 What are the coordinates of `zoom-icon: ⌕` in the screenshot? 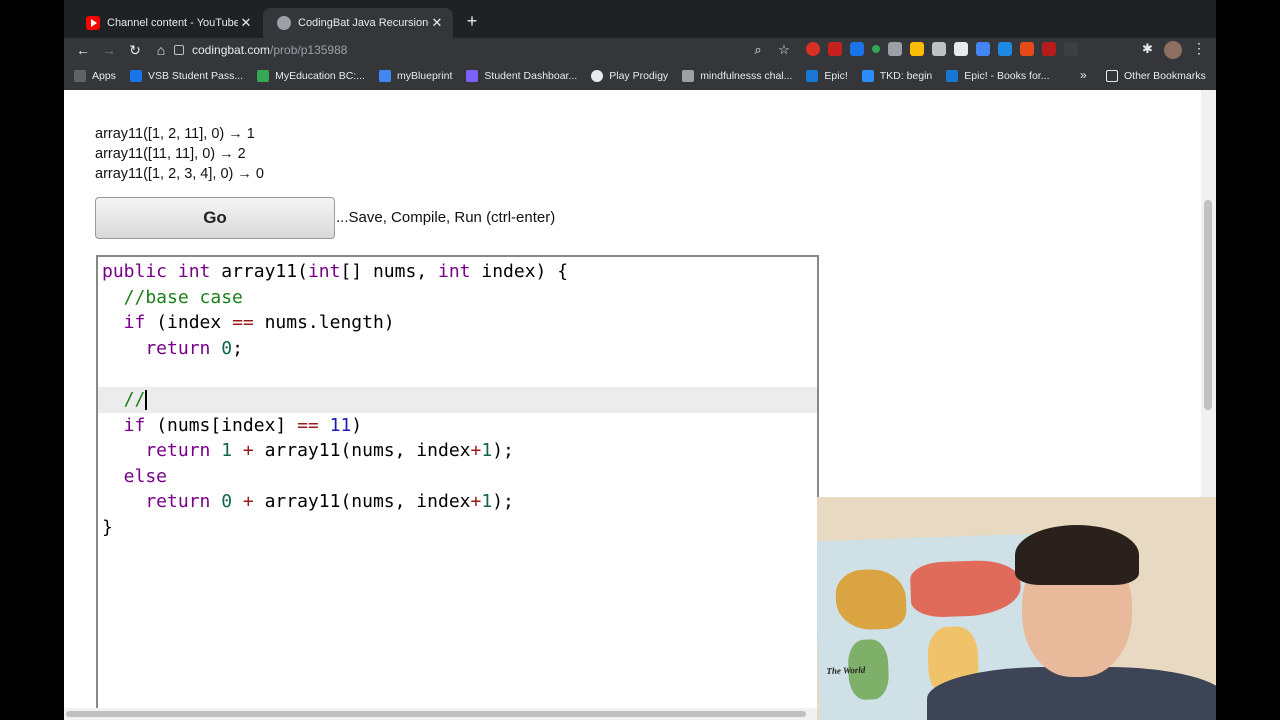 It's located at (758, 50).